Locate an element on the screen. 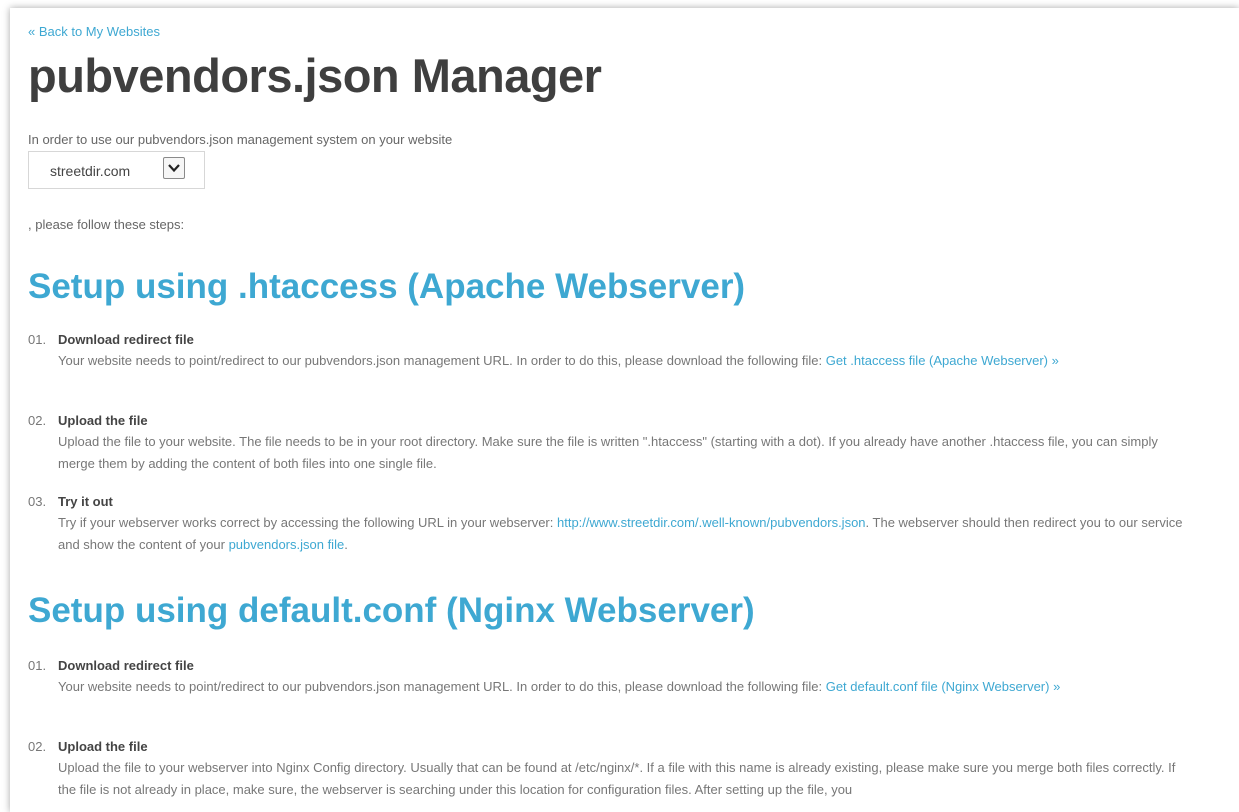  website-select-value: streetdir.com is located at coordinates (90, 171).